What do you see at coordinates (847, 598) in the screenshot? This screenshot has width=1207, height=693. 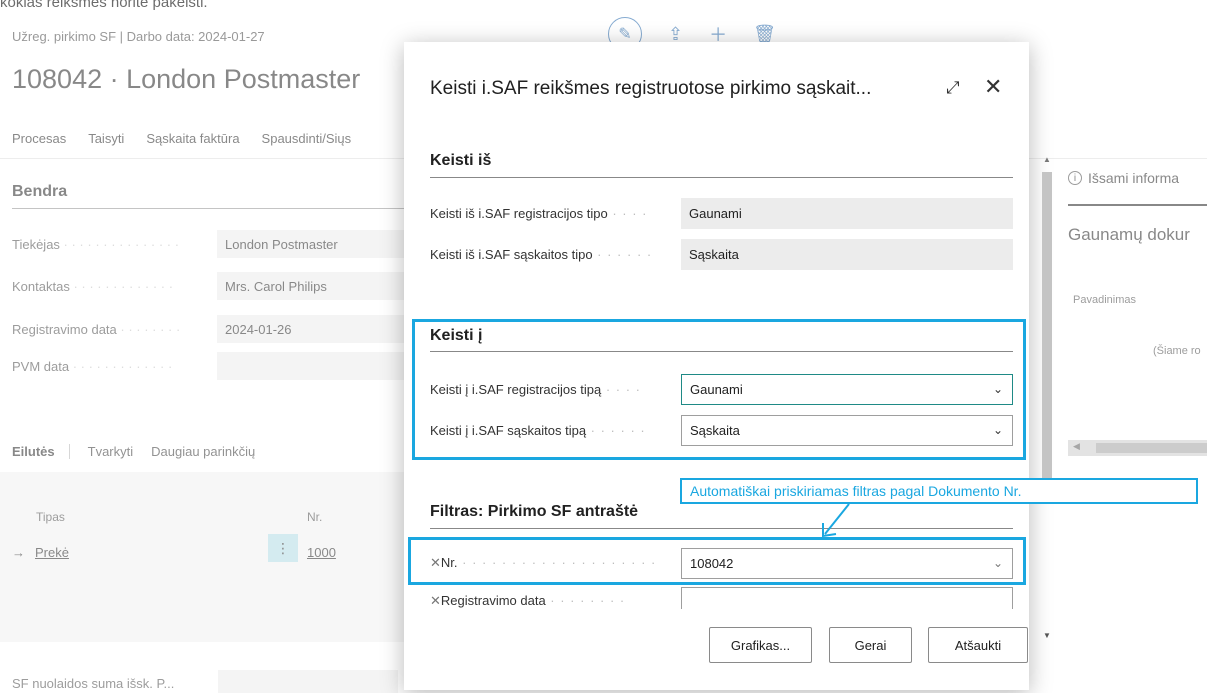 I see `filter-date-input` at bounding box center [847, 598].